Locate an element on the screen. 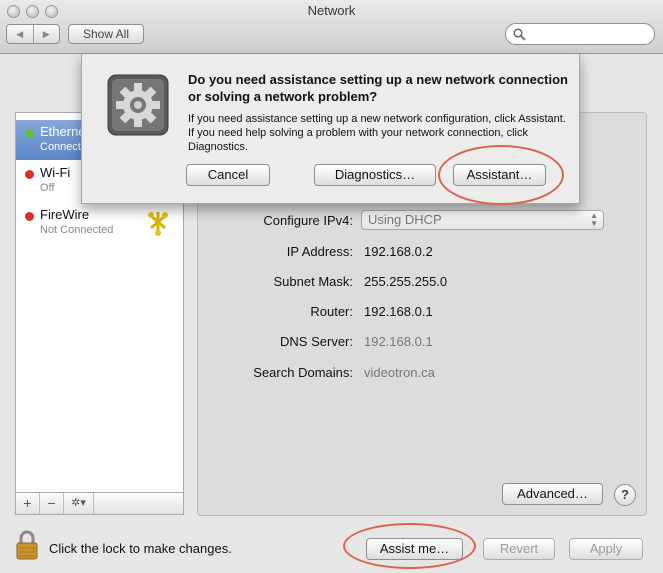  ip-address-row: IP Address: 192.168.0.2 is located at coordinates (423, 252).